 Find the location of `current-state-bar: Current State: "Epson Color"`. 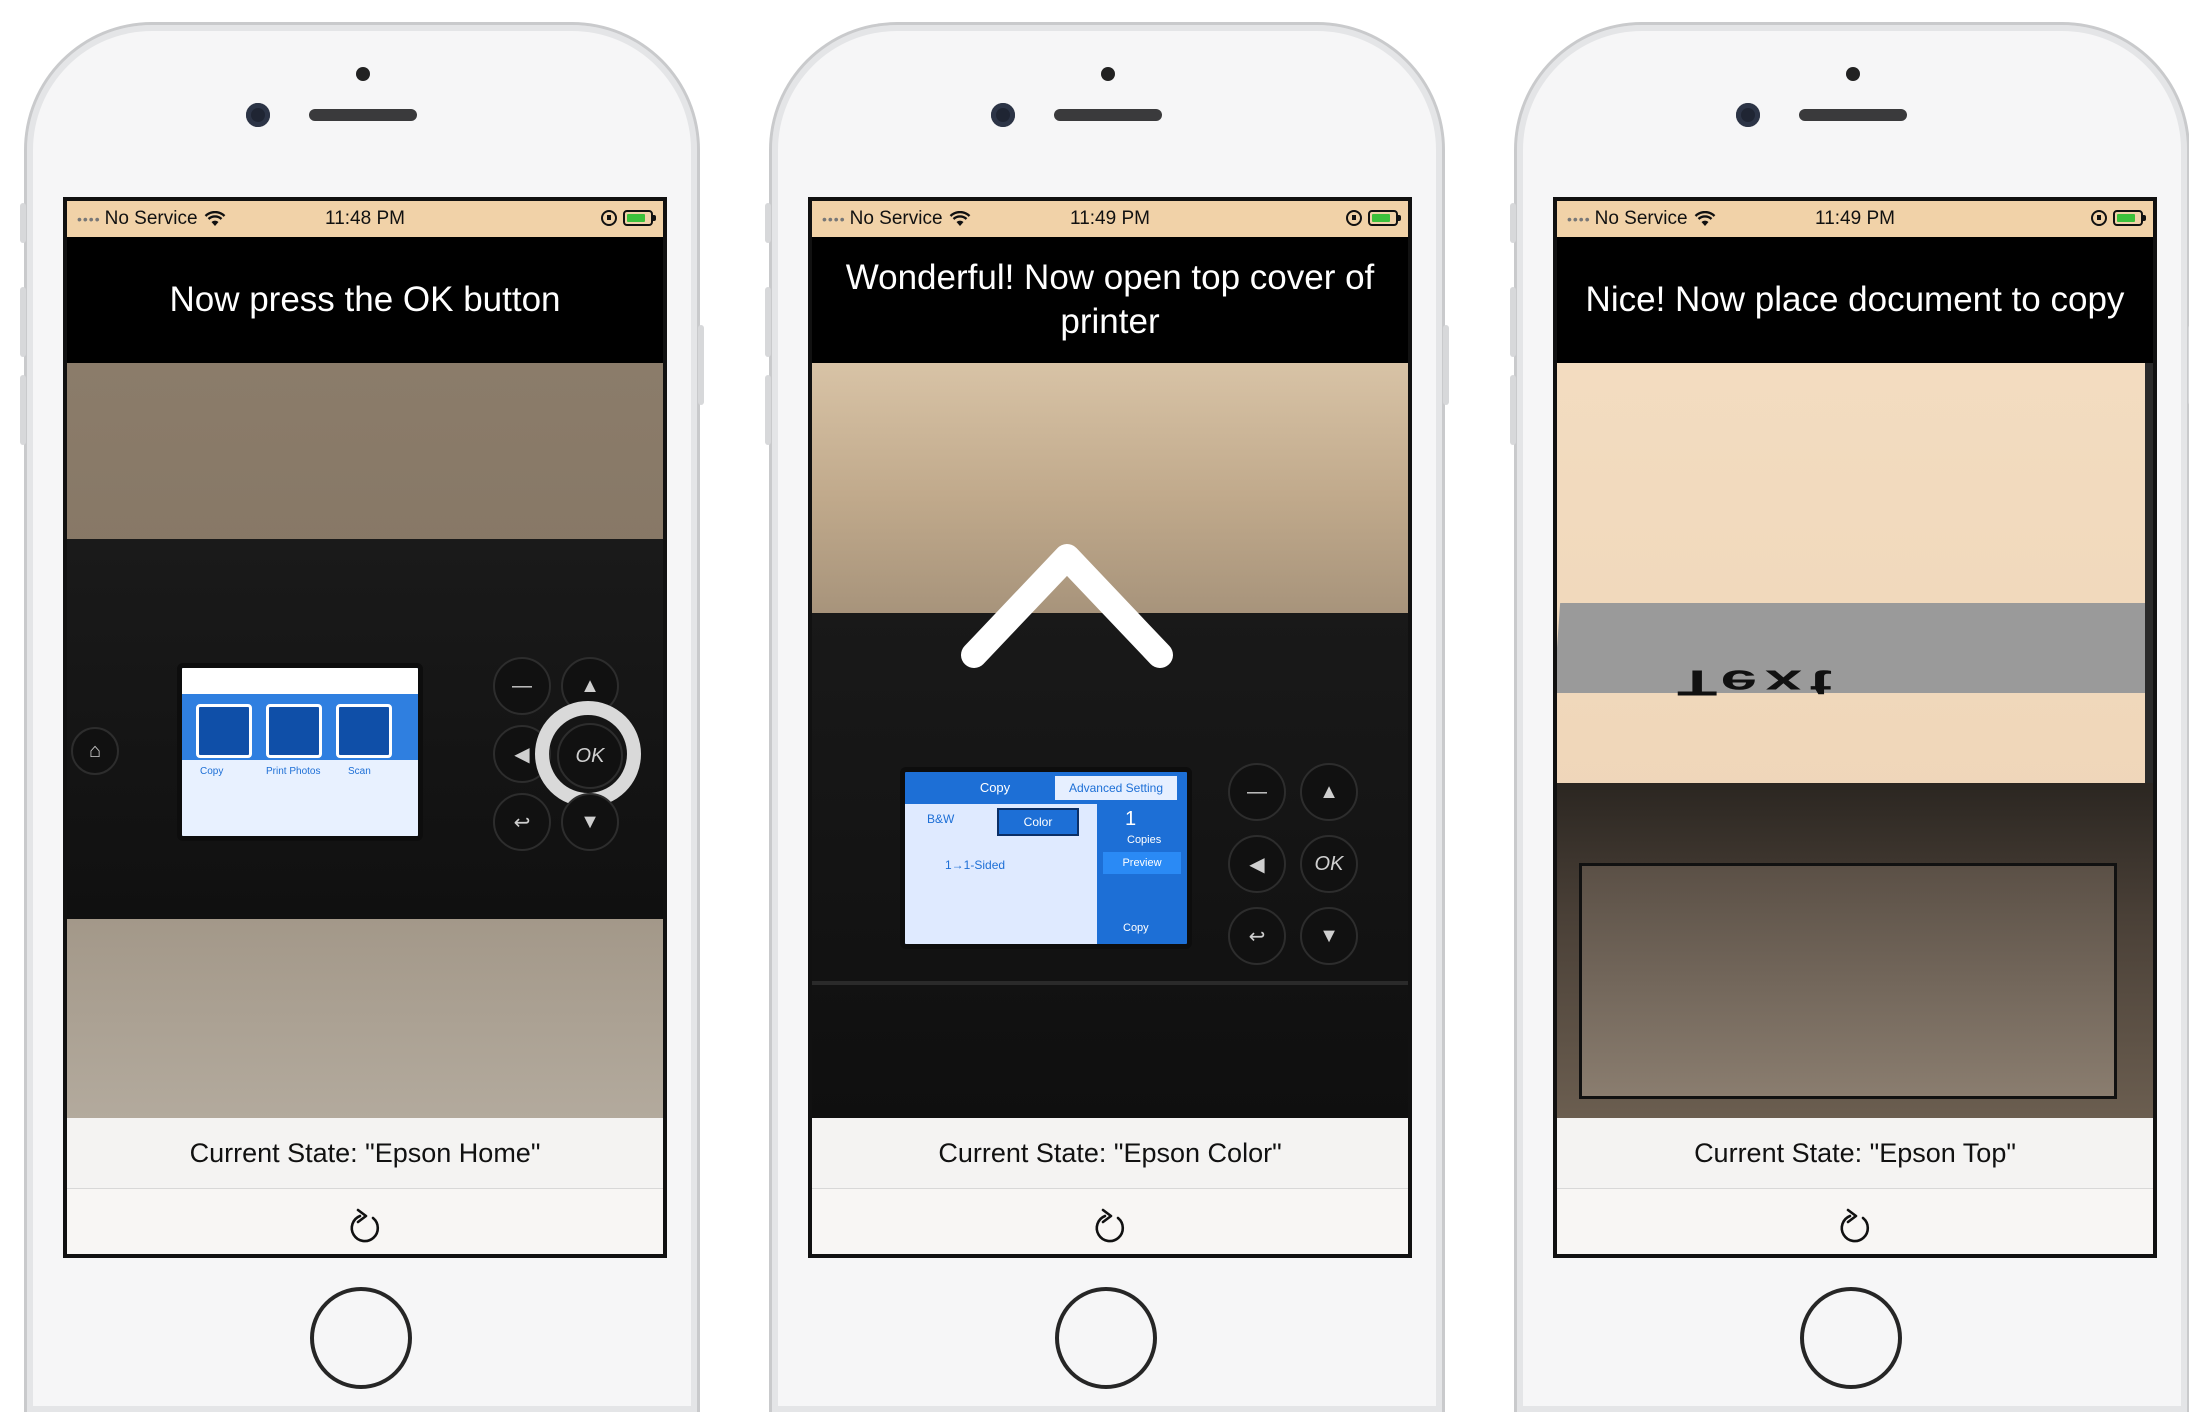

current-state-bar: Current State: "Epson Color" is located at coordinates (1110, 1153).